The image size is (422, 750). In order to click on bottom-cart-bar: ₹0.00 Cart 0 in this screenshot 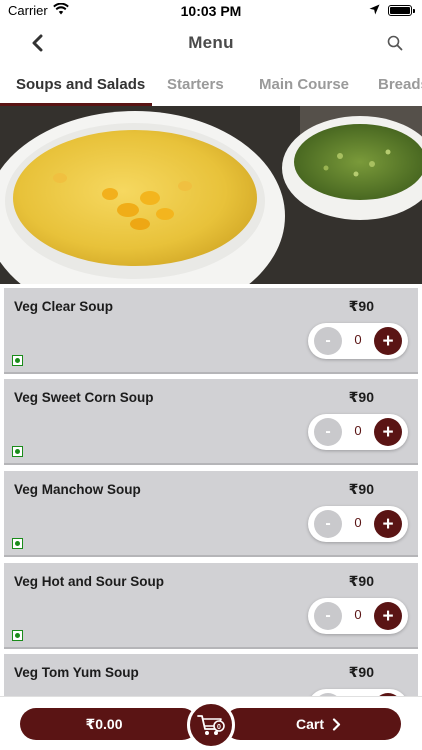, I will do `click(211, 723)`.